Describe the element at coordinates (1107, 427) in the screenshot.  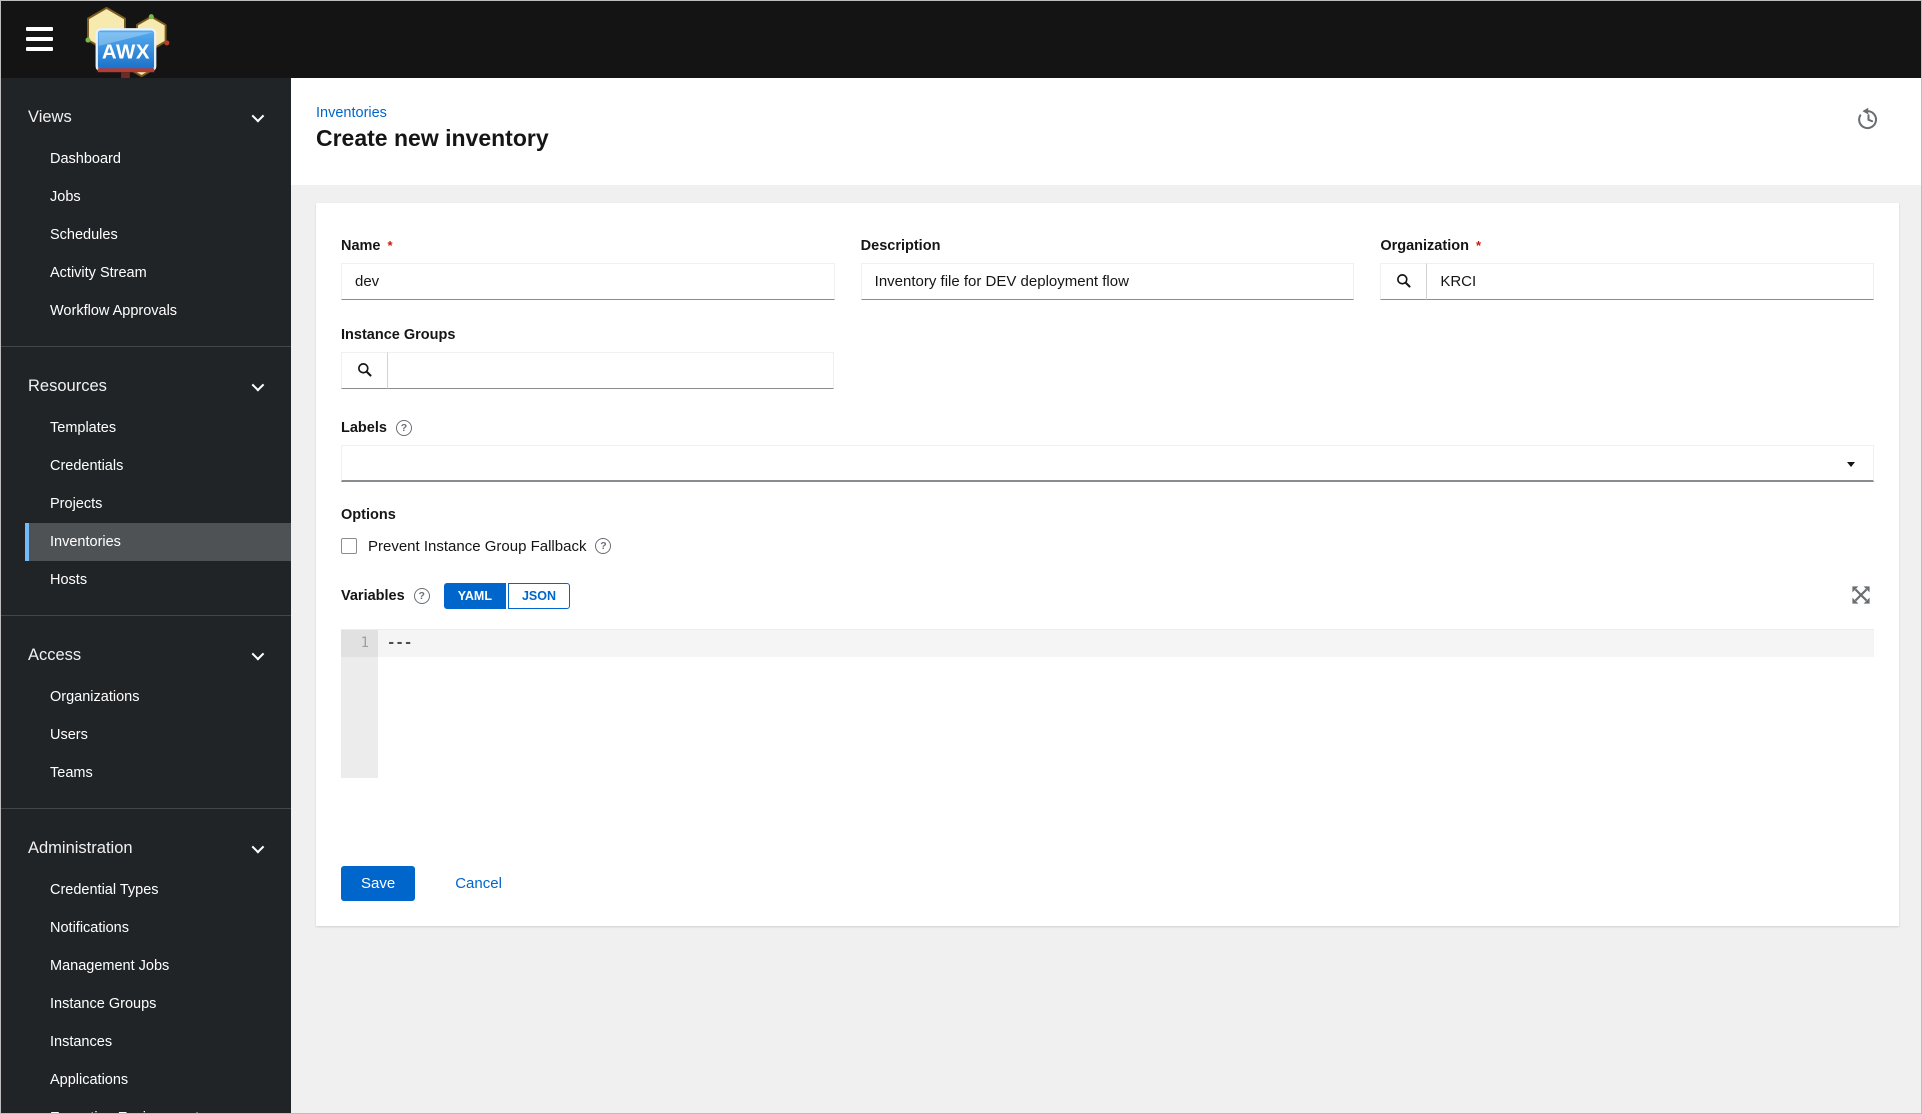
I see `labels-label: Labels ?` at that location.